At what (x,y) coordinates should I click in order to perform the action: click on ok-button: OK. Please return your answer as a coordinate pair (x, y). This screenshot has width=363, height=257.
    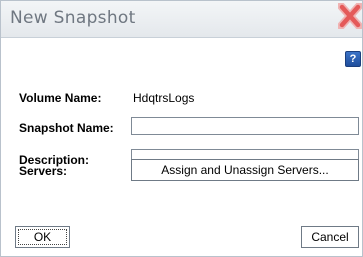
    Looking at the image, I should click on (42, 237).